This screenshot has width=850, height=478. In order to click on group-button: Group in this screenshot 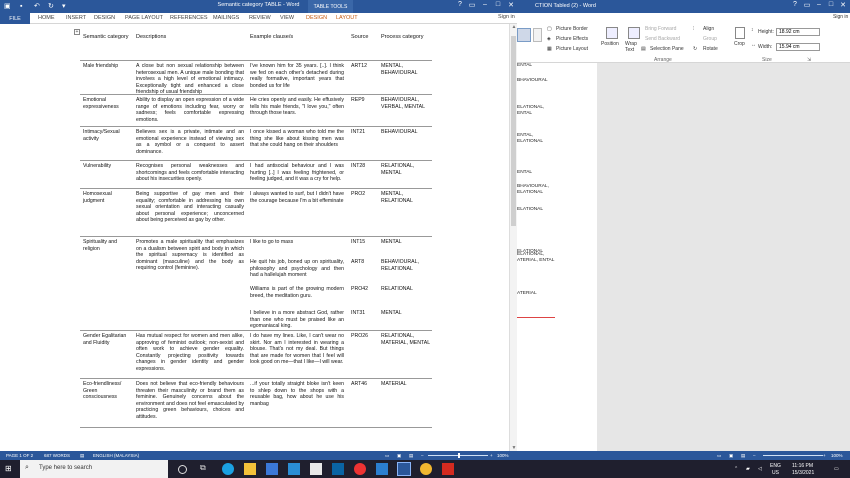, I will do `click(710, 39)`.